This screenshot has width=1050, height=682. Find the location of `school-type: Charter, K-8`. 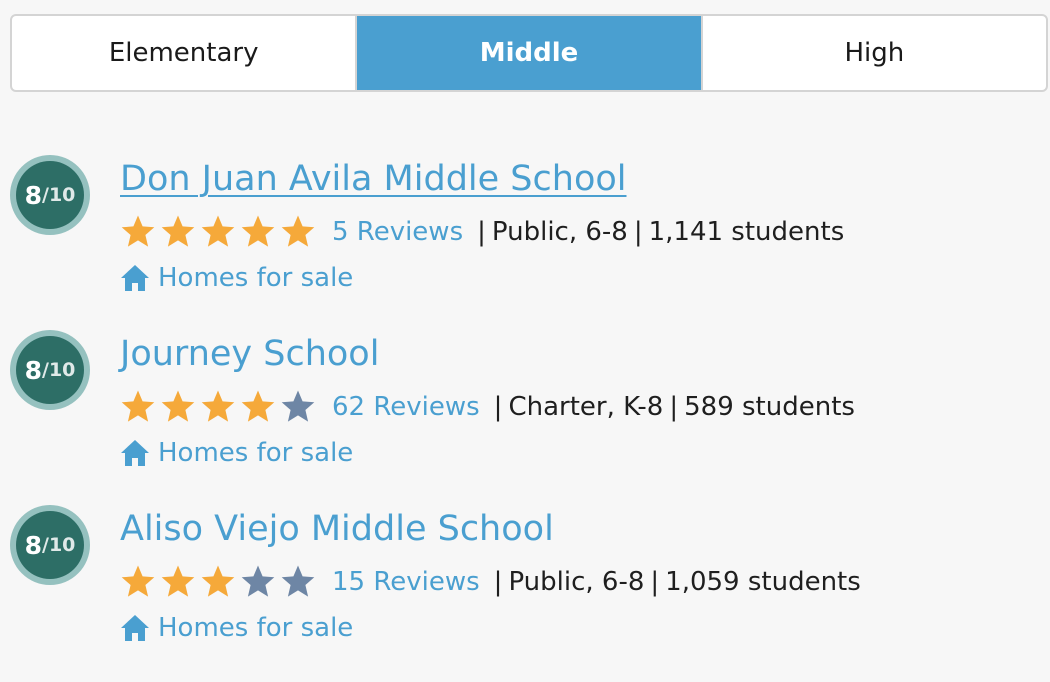

school-type: Charter, K-8 is located at coordinates (586, 407).